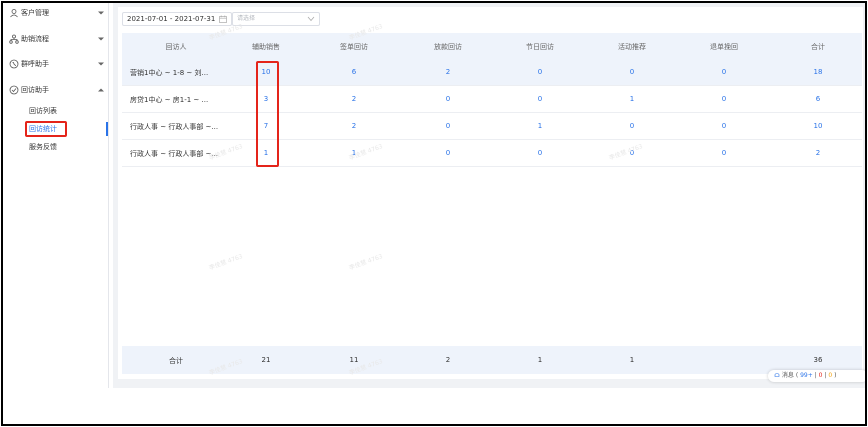 Image resolution: width=868 pixels, height=427 pixels. I want to click on message-indicator: 消息 ( 99+ | 0 | 0 ), so click(816, 376).